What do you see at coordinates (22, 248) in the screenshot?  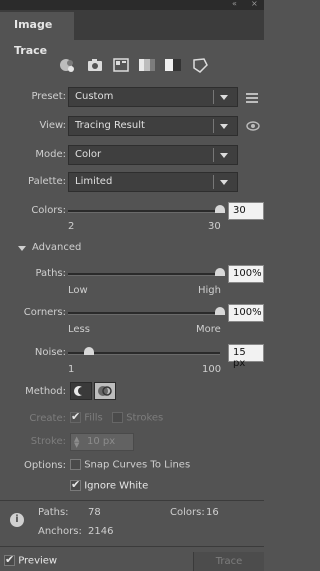 I see `disclosure-triangle-icon` at bounding box center [22, 248].